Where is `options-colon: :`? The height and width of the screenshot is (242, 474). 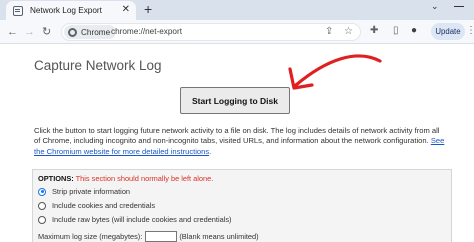
options-colon: : is located at coordinates (72, 178).